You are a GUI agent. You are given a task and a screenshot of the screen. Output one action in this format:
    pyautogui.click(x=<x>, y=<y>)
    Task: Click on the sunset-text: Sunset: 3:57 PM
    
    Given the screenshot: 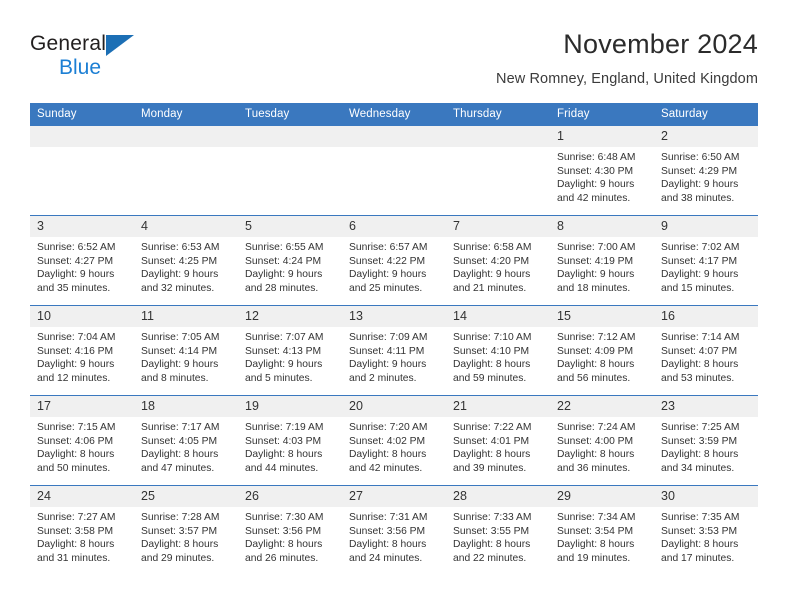 What is the action you would take?
    pyautogui.click(x=179, y=531)
    